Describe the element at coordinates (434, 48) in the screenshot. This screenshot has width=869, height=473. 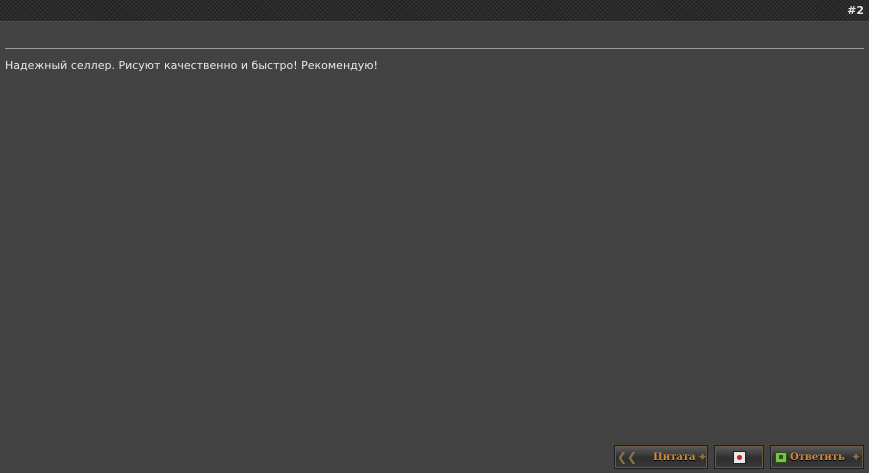
I see `post-divider` at that location.